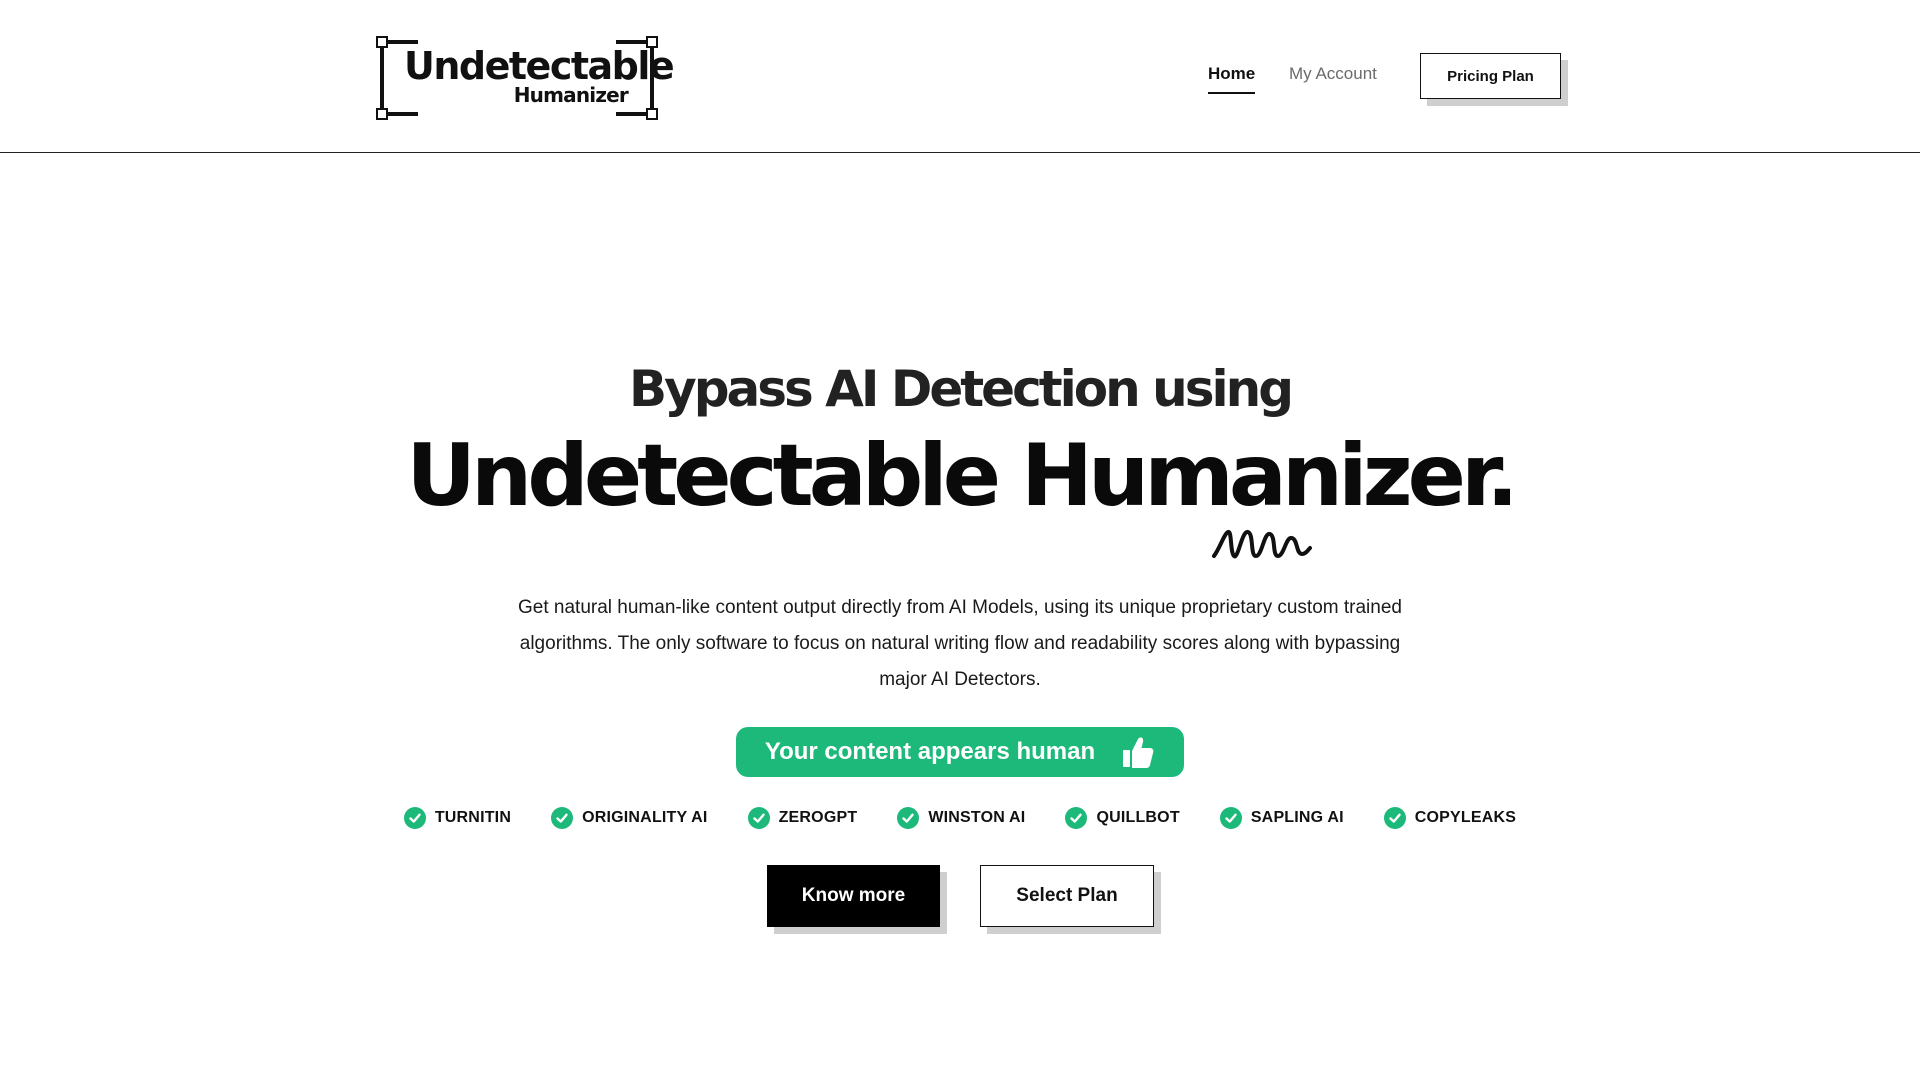  Describe the element at coordinates (1067, 896) in the screenshot. I see `select-plan-button: Select Plan` at that location.